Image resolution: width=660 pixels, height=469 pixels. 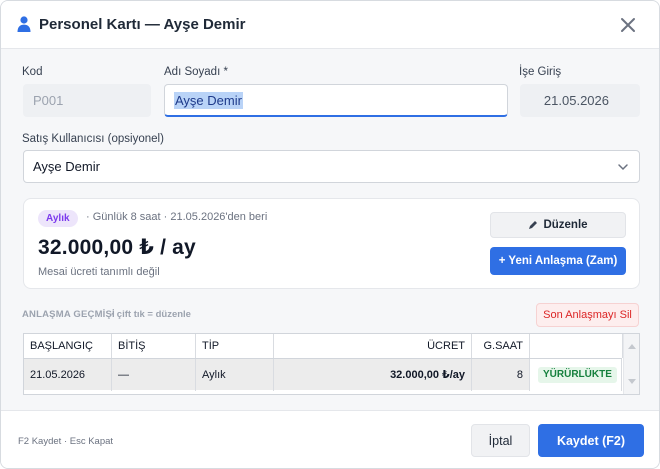 I want to click on col-status, so click(x=576, y=346).